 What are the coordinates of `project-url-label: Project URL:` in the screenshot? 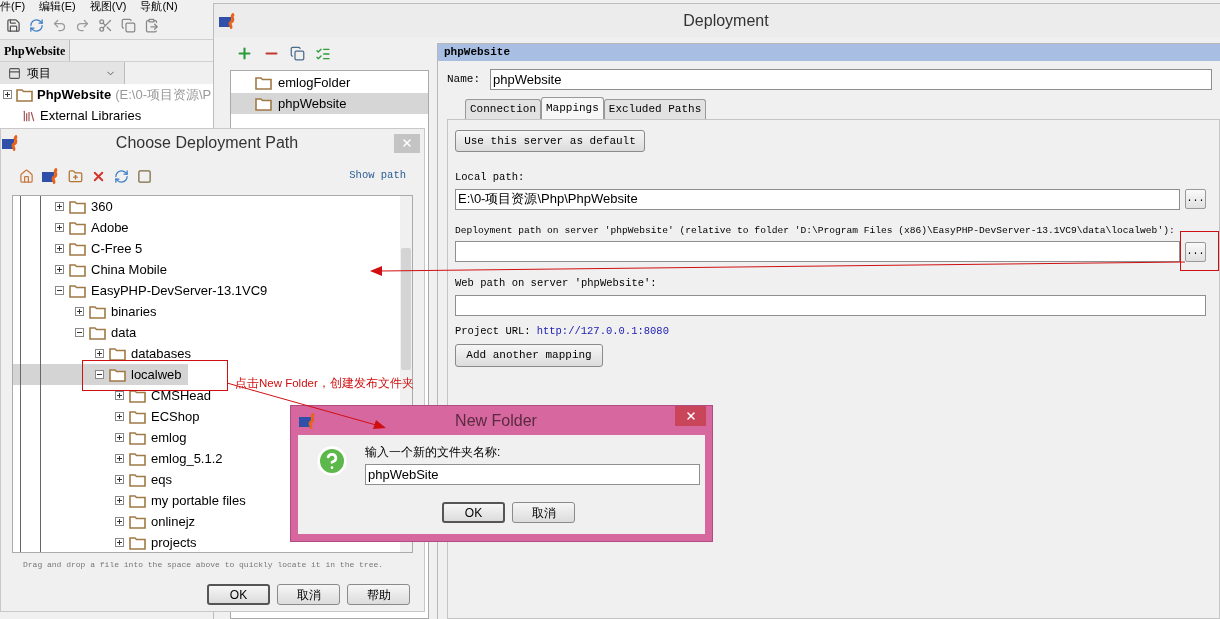 It's located at (493, 331).